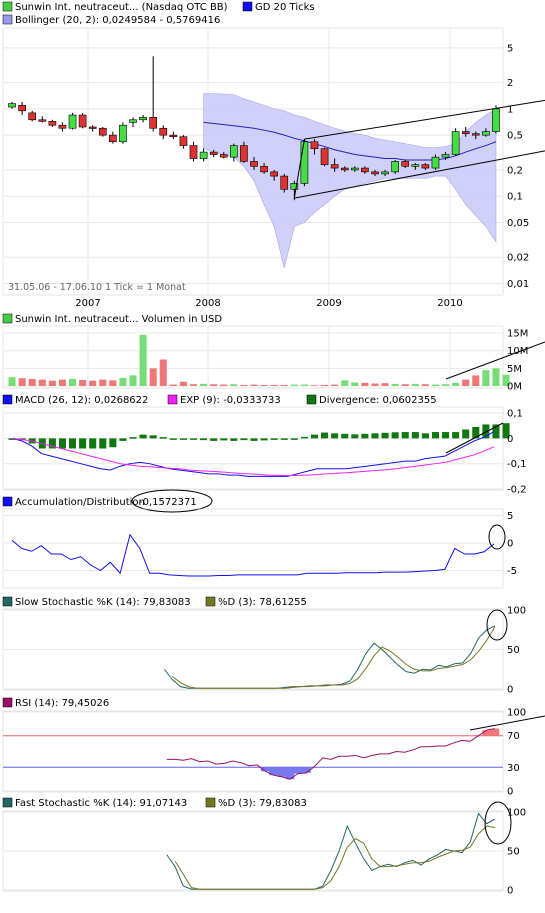 Image resolution: width=545 pixels, height=913 pixels. I want to click on bollinger-band-area, so click(350, 181).